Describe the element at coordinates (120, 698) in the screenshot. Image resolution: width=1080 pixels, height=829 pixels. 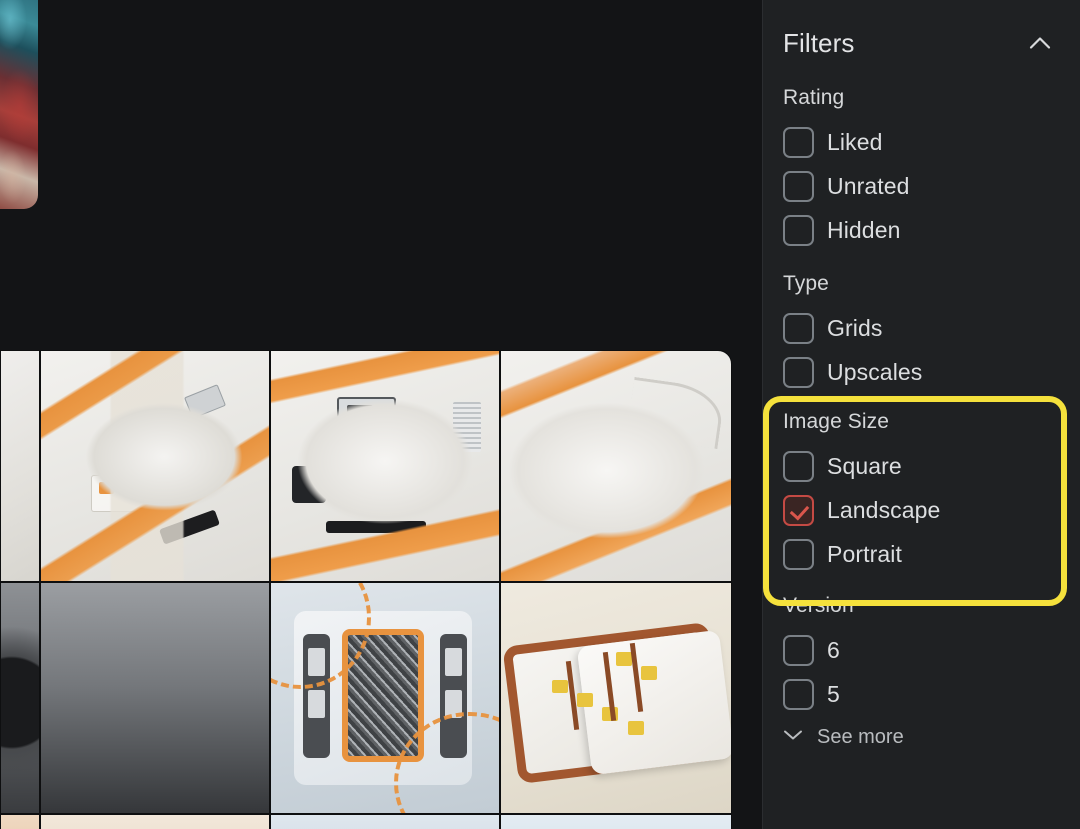
I see `screen-mark: W` at that location.